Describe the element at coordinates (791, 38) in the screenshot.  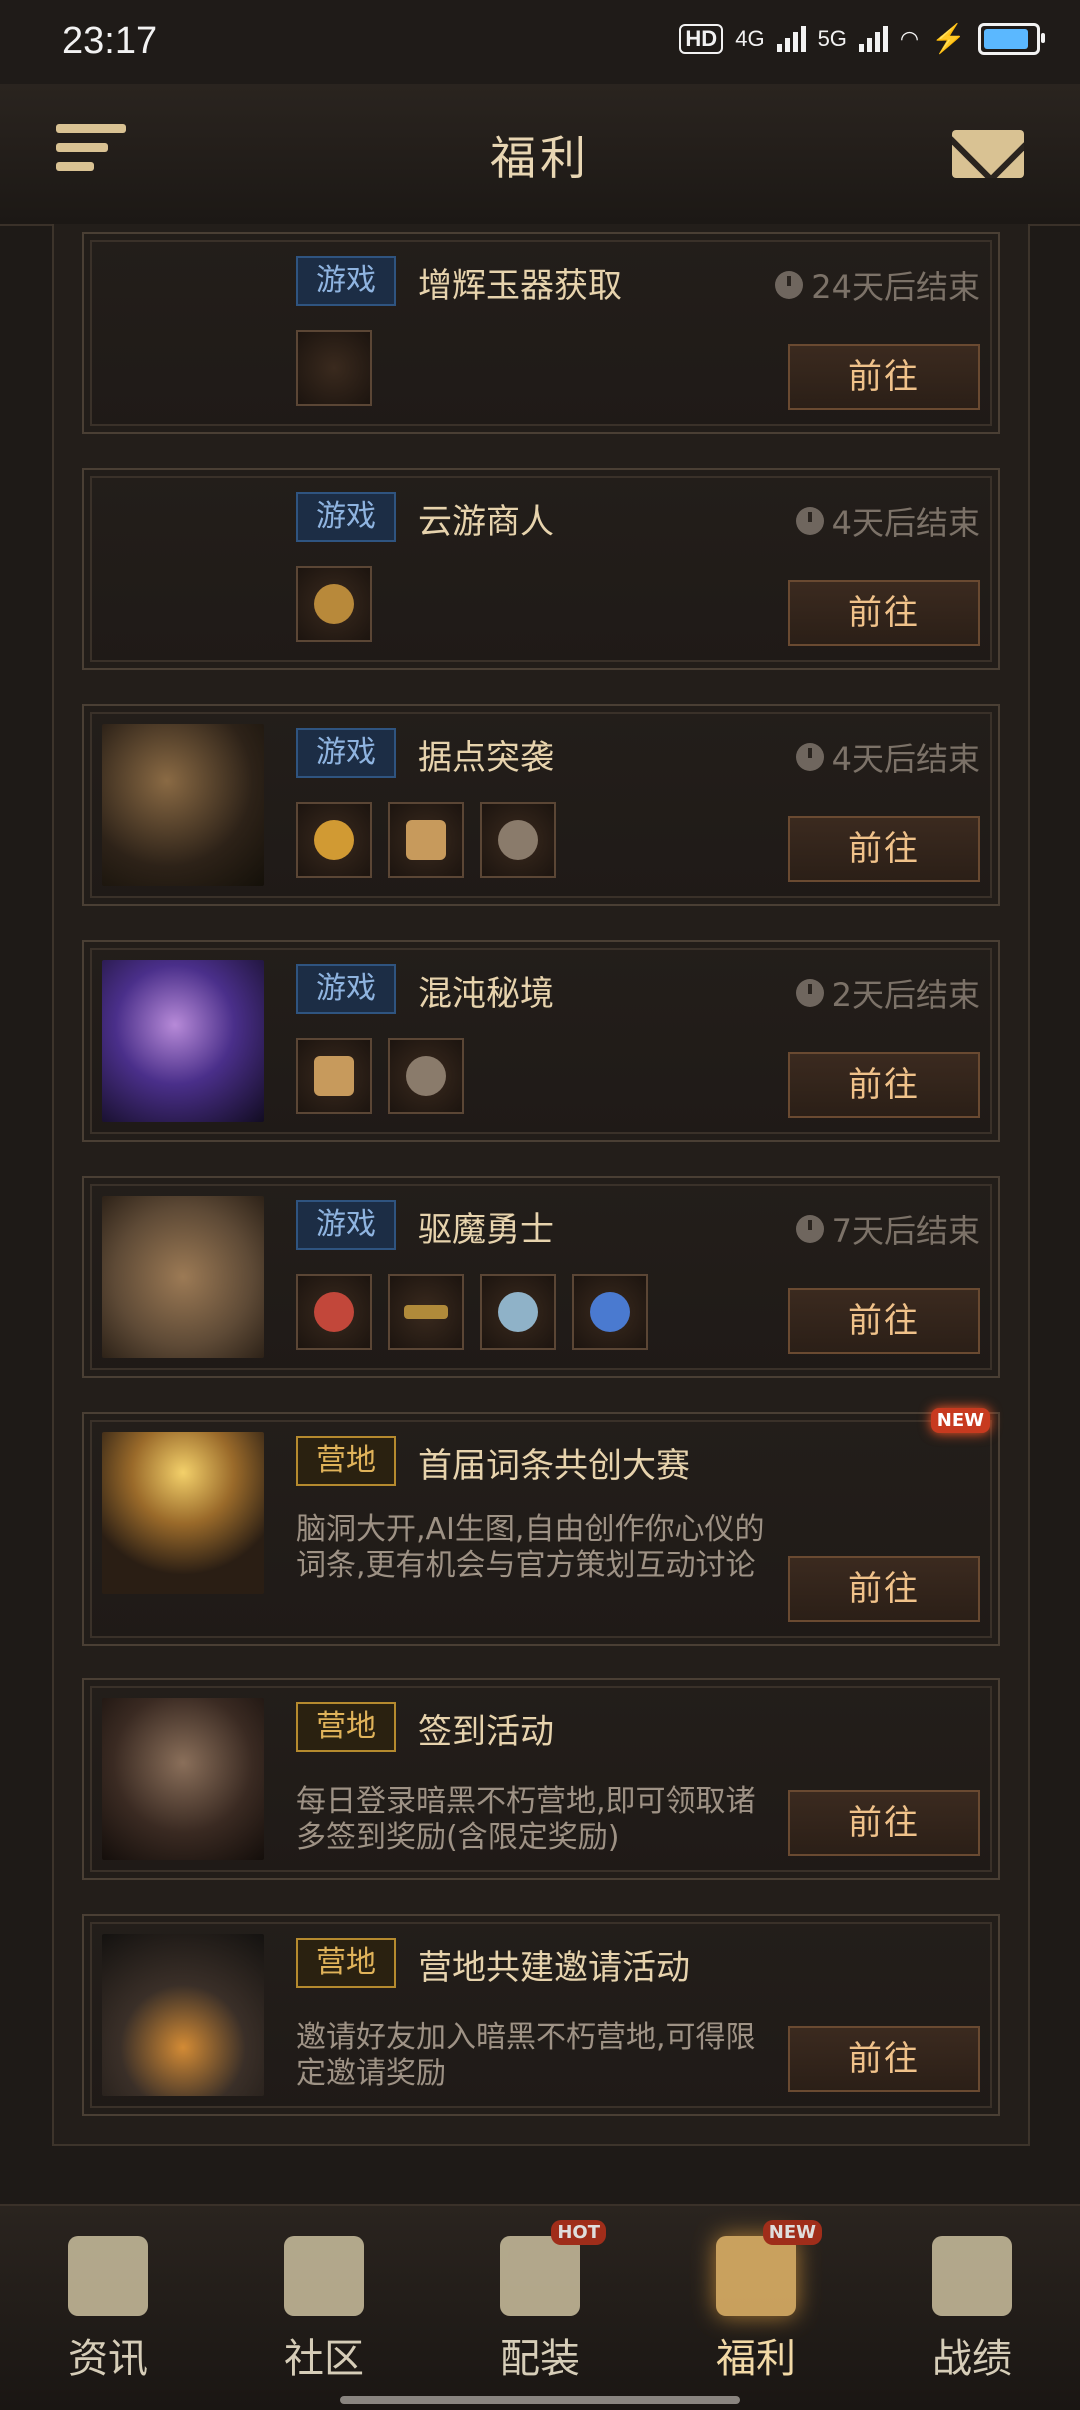
I see `signal-icon` at that location.